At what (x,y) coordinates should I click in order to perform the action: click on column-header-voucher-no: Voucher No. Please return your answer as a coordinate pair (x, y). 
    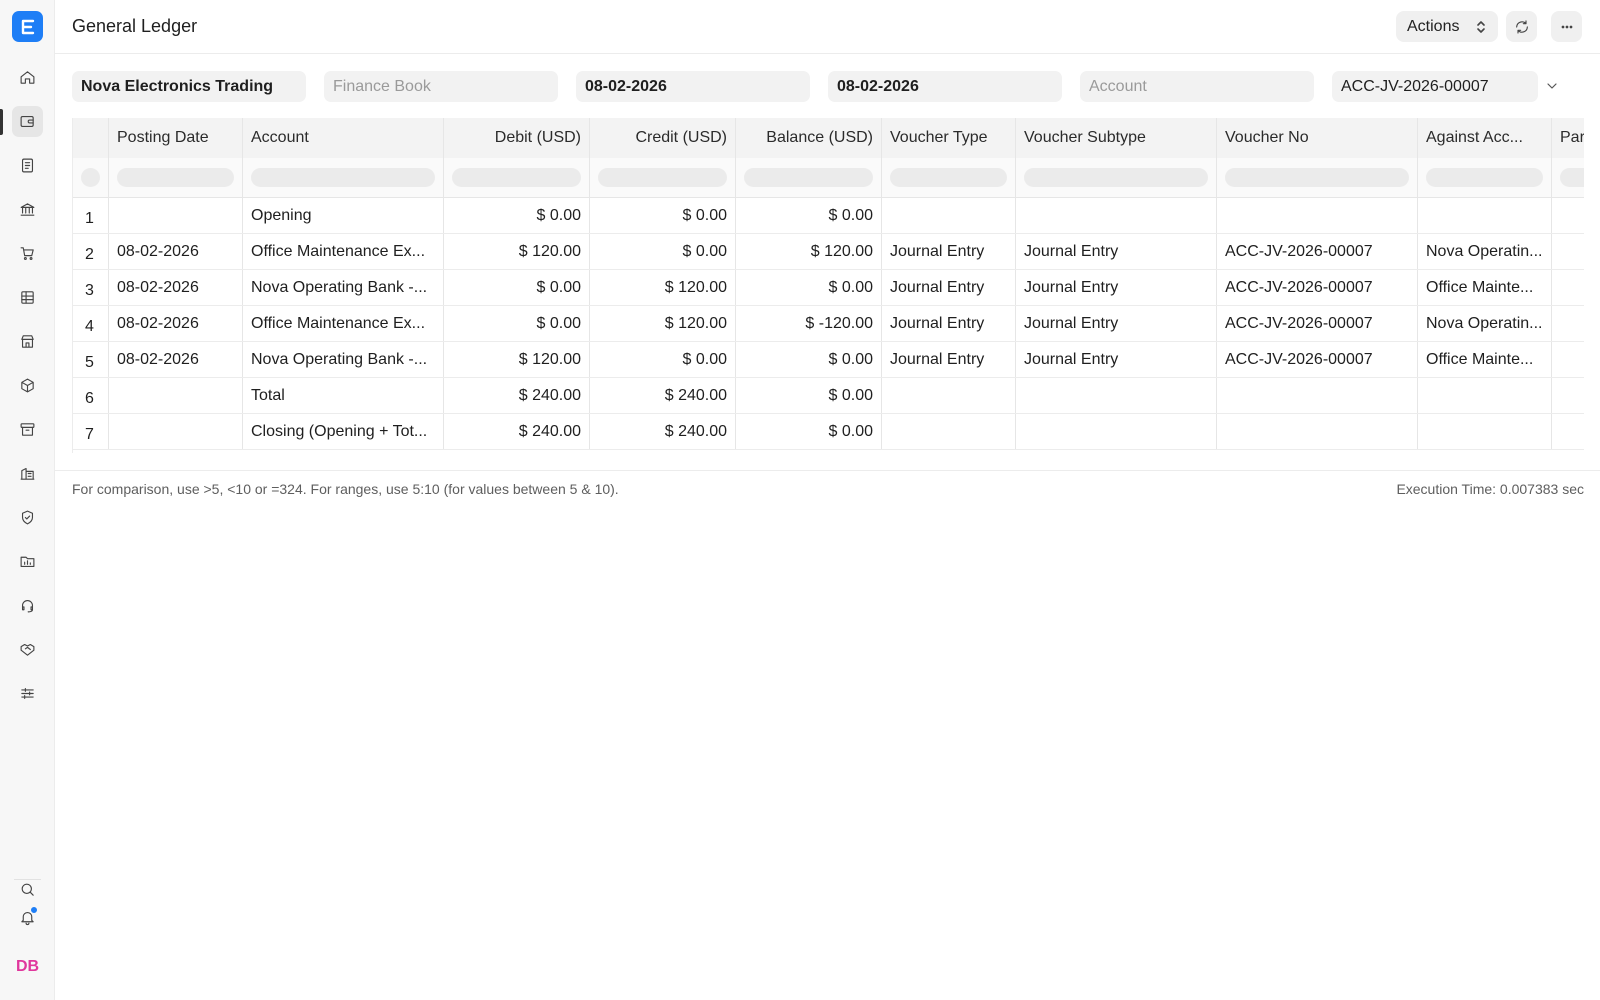
    Looking at the image, I should click on (1317, 138).